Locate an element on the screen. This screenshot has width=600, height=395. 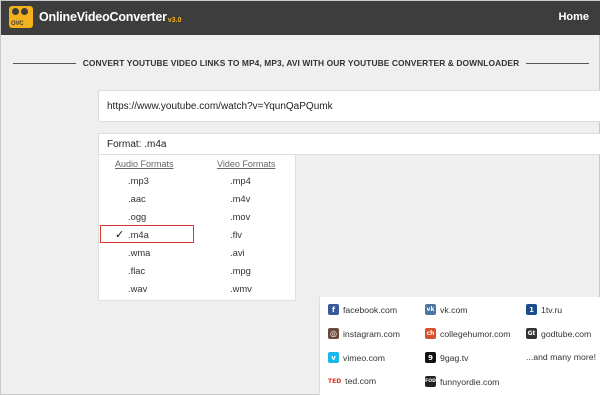
site-link-instagram: ◎ instagram.com is located at coordinates (364, 333).